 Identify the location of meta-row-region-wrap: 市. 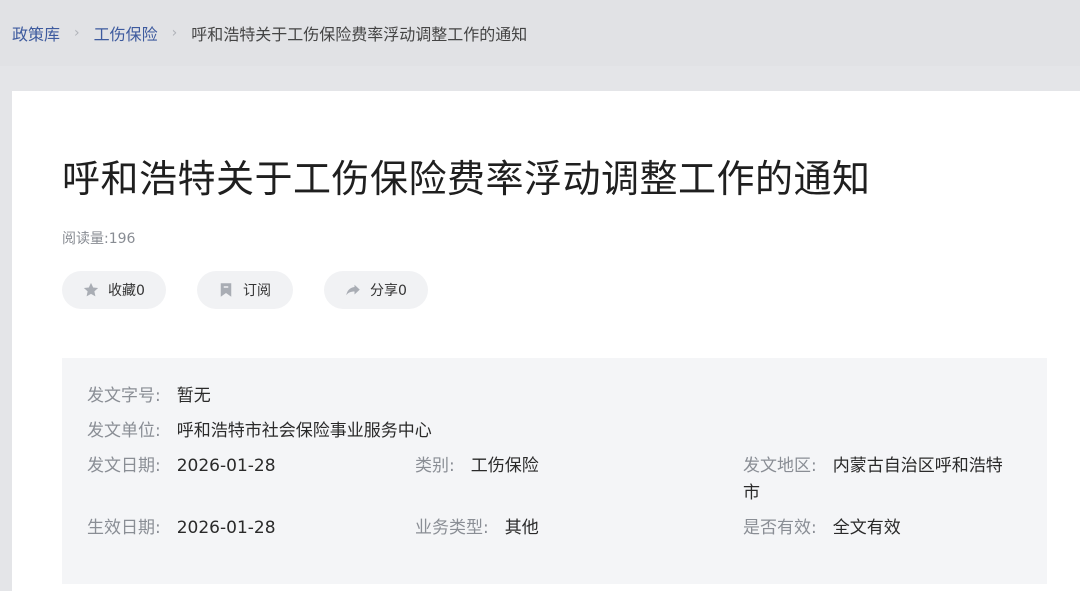
(554, 495).